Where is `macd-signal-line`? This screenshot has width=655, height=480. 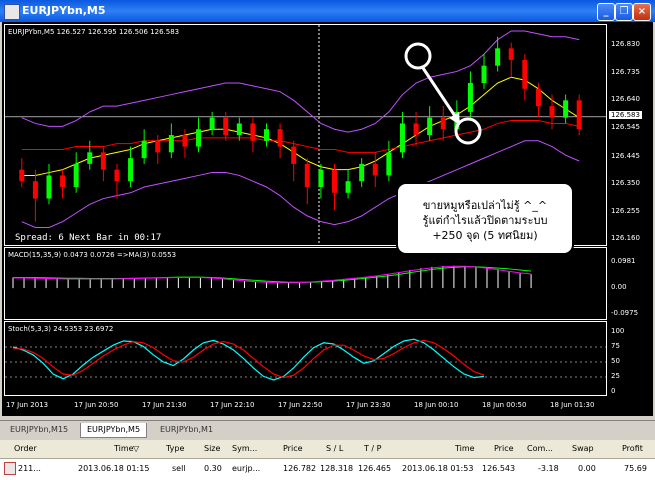 macd-signal-line is located at coordinates (272, 274).